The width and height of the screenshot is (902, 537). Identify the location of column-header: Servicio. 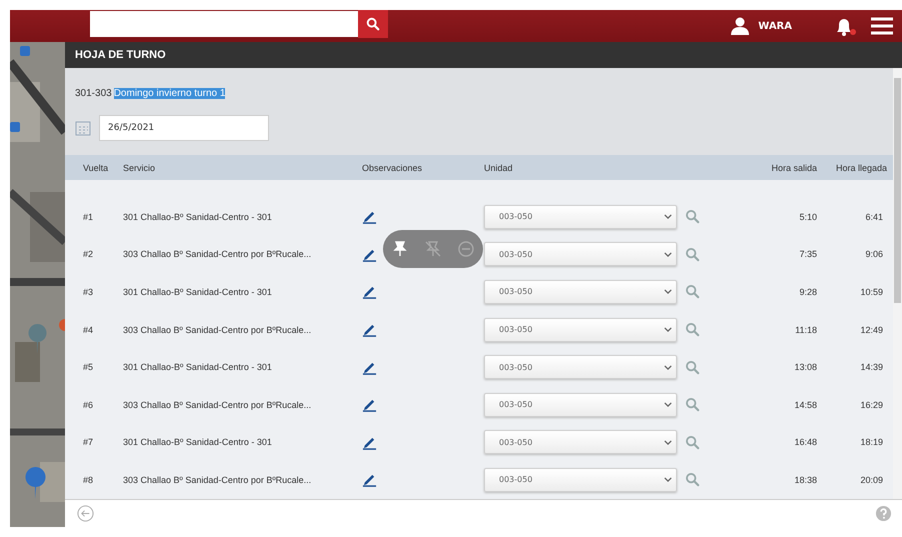
(139, 167).